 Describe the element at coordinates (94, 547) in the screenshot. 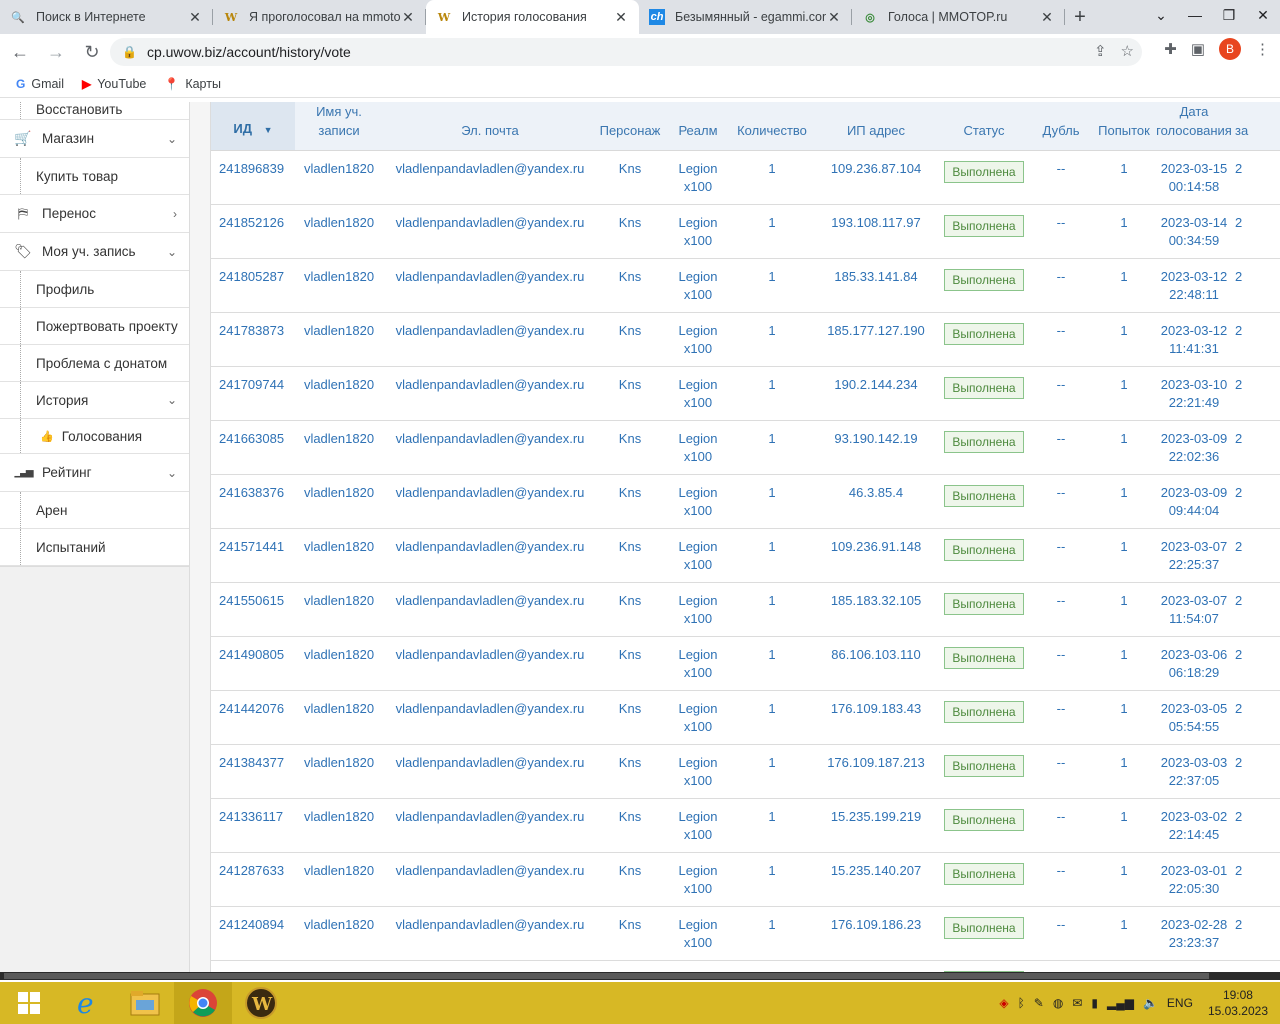

I see `sidebar-item: Испытаний` at that location.